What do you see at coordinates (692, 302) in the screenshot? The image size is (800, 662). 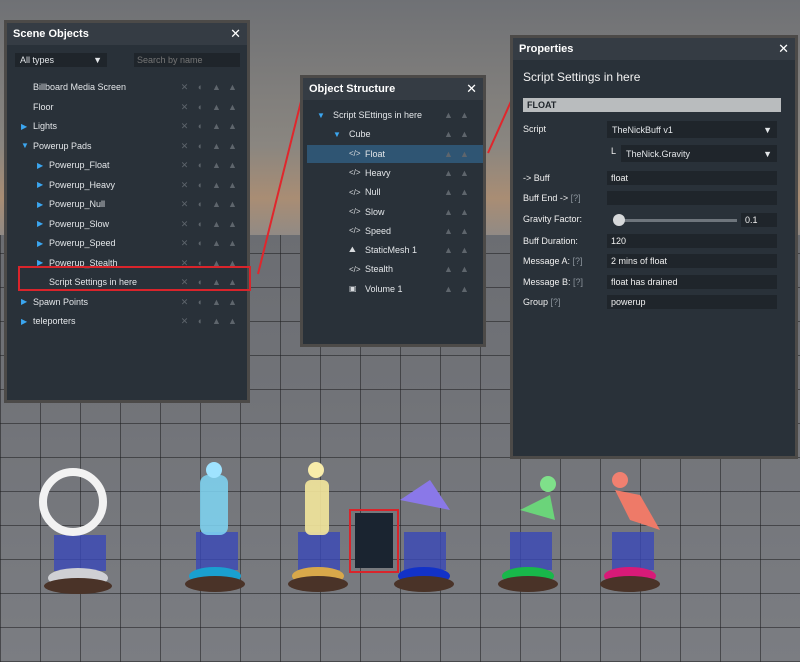 I see `group-field: powerup` at bounding box center [692, 302].